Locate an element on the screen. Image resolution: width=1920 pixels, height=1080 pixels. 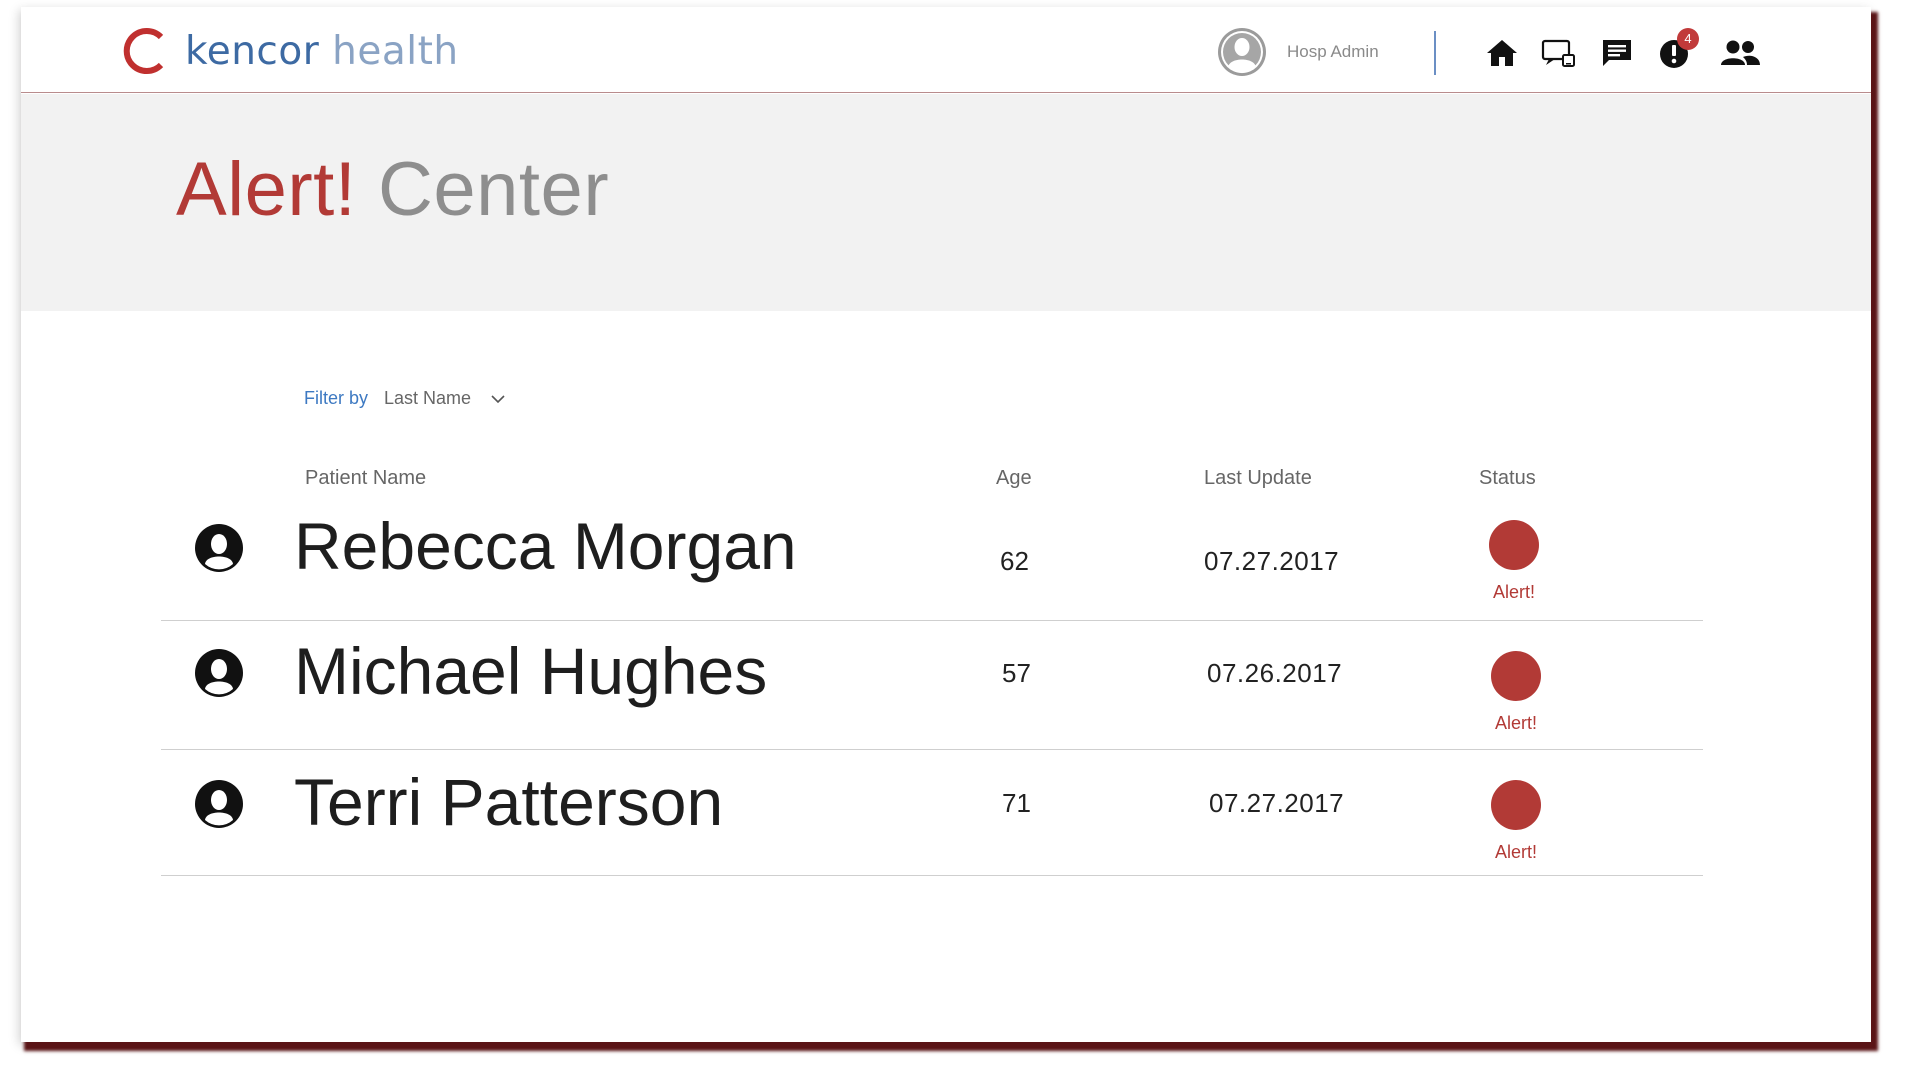
table-row: Rebecca Morgan 62 07.27.2017 Alert! is located at coordinates (932, 562).